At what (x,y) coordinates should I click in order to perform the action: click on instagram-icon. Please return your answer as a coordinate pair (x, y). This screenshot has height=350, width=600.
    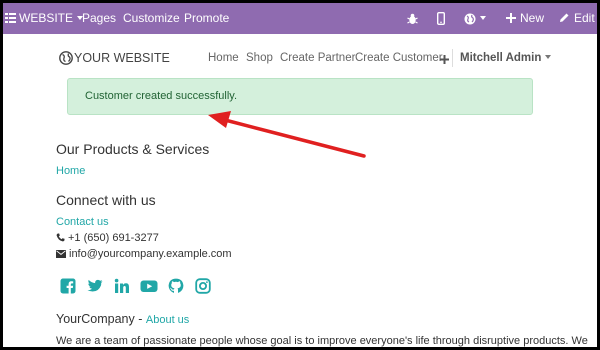
    Looking at the image, I should click on (203, 286).